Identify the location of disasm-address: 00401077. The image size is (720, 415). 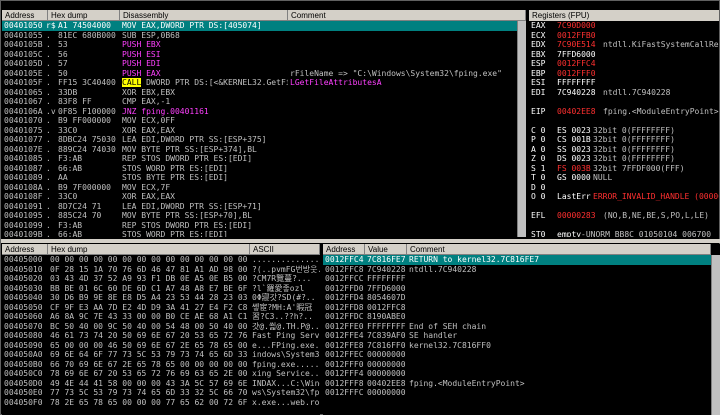
(23, 139).